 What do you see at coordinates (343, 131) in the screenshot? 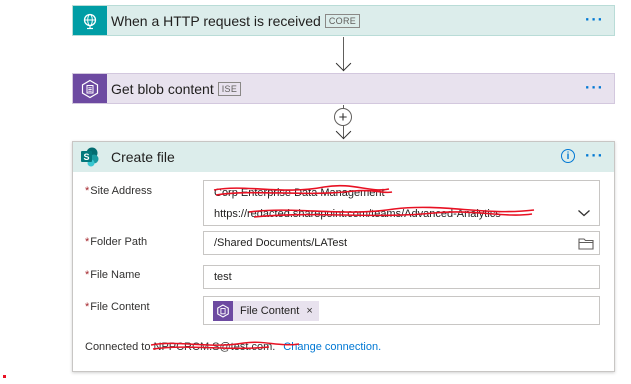
I see `connector-arrow-2-icon` at bounding box center [343, 131].